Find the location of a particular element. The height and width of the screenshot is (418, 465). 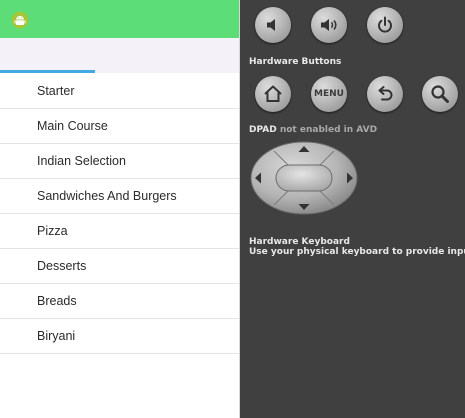

volume-down-icon is located at coordinates (271, 25).